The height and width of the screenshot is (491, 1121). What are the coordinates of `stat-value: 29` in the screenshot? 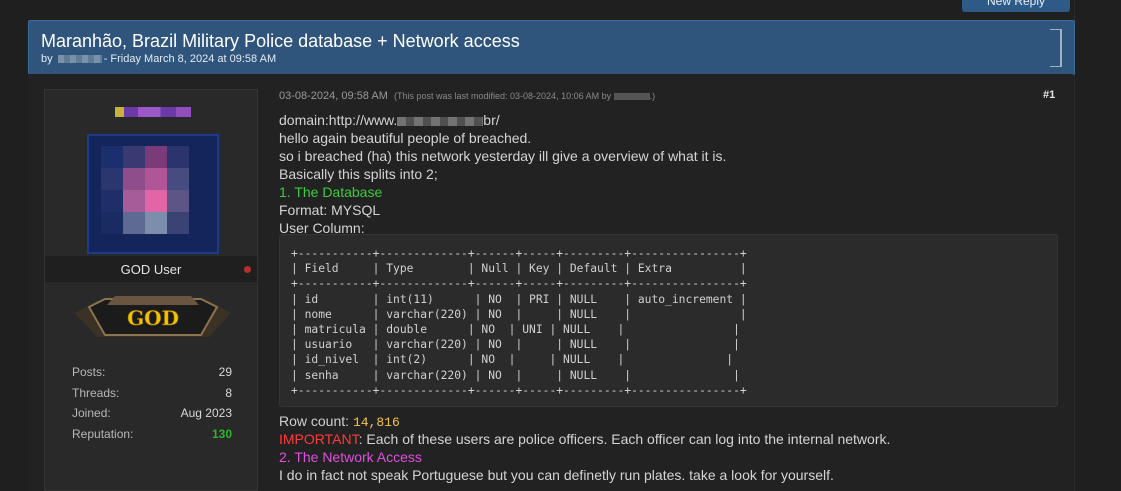 It's located at (225, 372).